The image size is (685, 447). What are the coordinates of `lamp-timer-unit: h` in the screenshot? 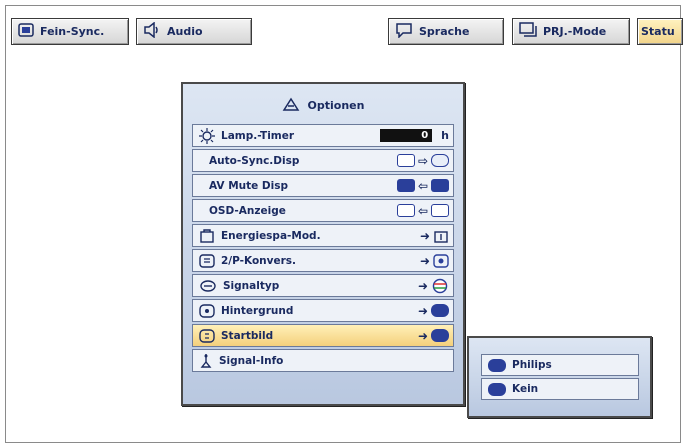 It's located at (445, 135).